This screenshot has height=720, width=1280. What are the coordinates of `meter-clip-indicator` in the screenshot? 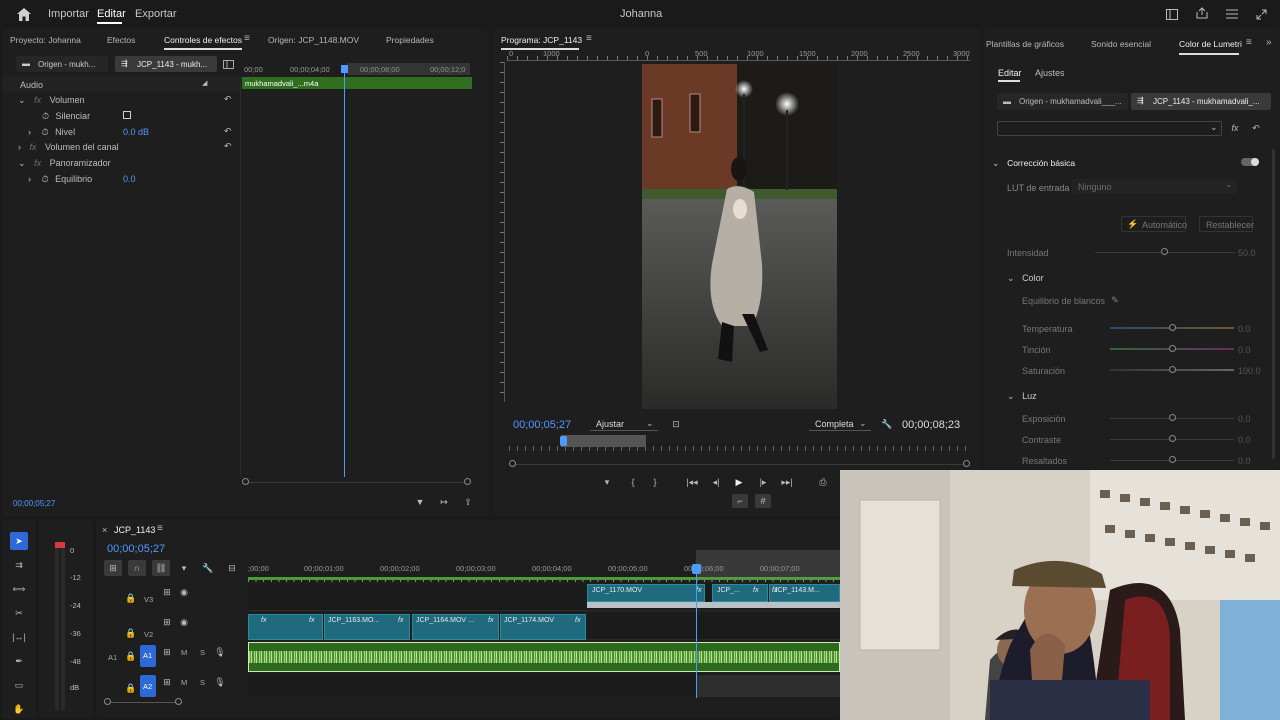 It's located at (60, 545).